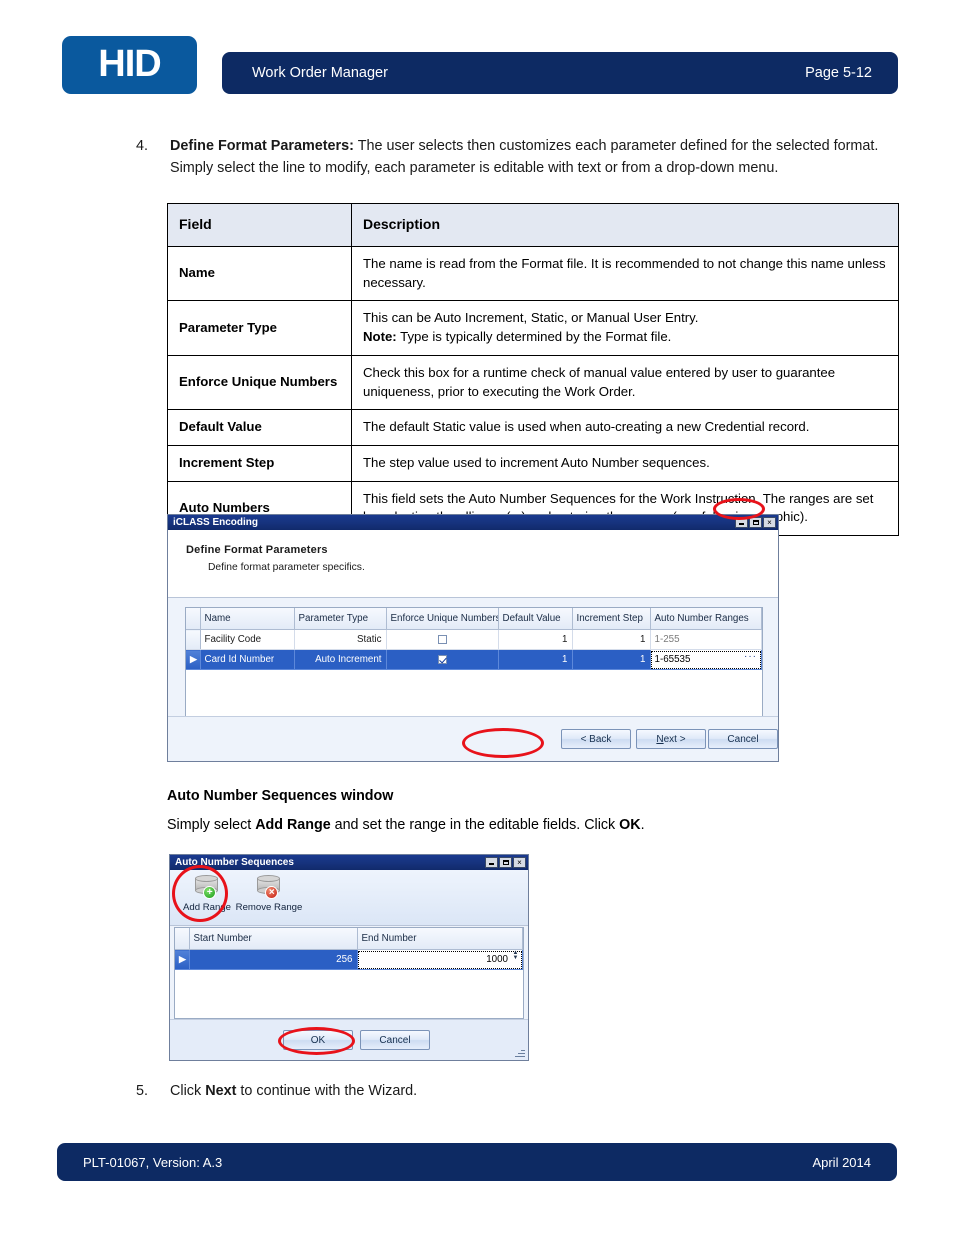 The width and height of the screenshot is (954, 1235). What do you see at coordinates (340, 639) in the screenshot?
I see `cell-parameter-type: Static` at bounding box center [340, 639].